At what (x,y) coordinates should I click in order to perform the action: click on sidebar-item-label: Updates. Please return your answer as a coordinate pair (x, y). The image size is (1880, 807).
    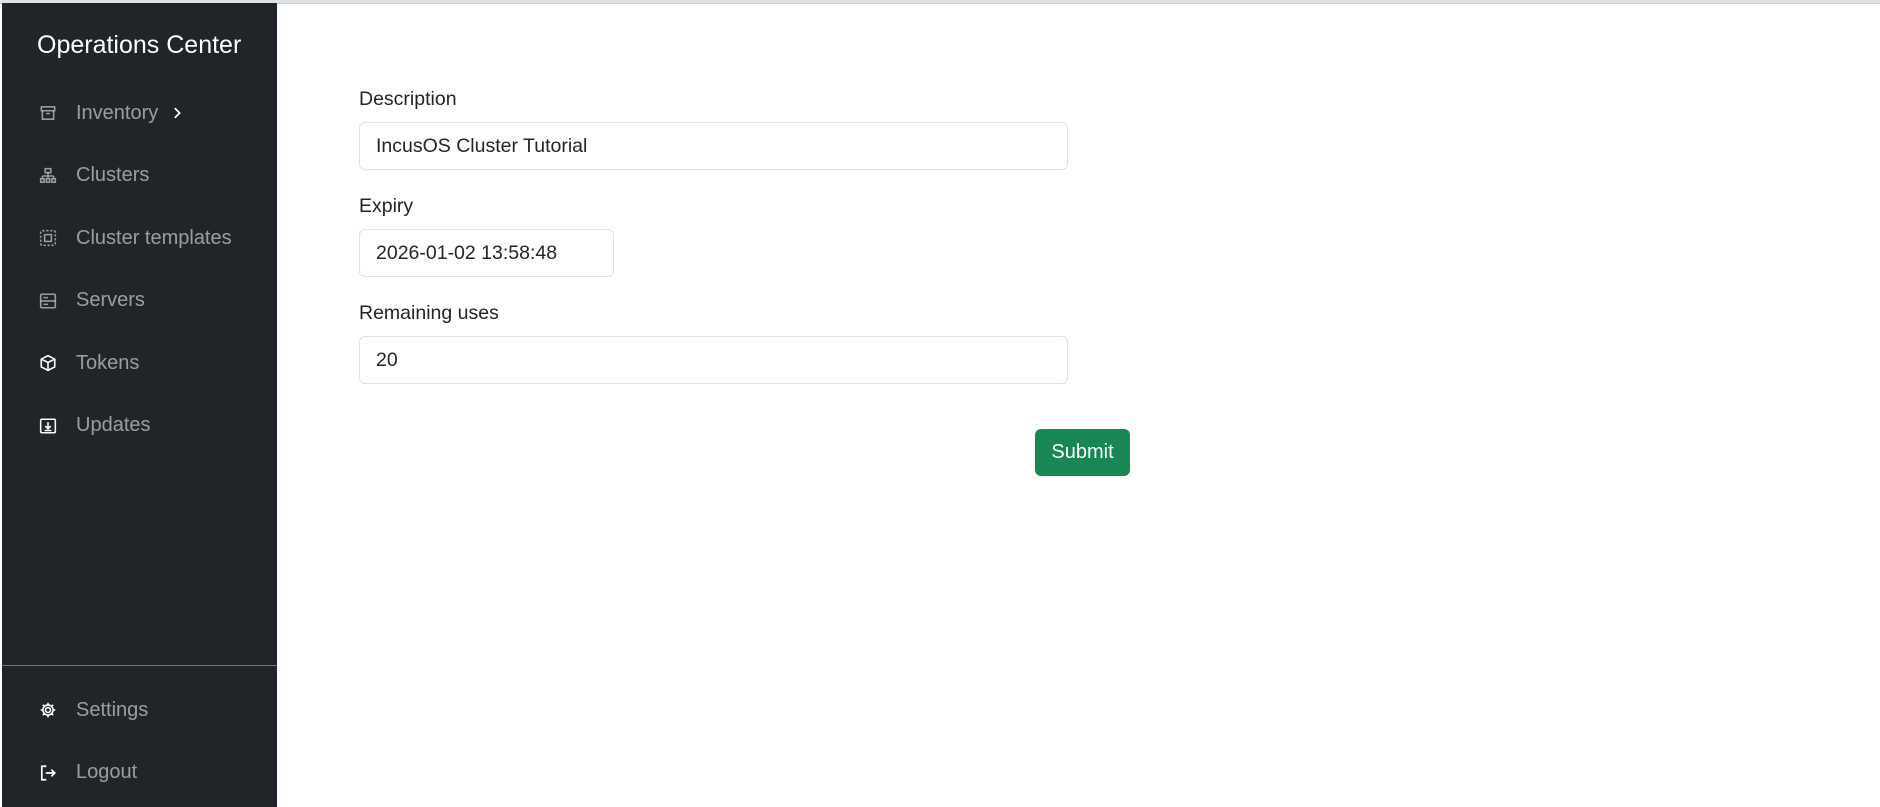
    Looking at the image, I should click on (113, 425).